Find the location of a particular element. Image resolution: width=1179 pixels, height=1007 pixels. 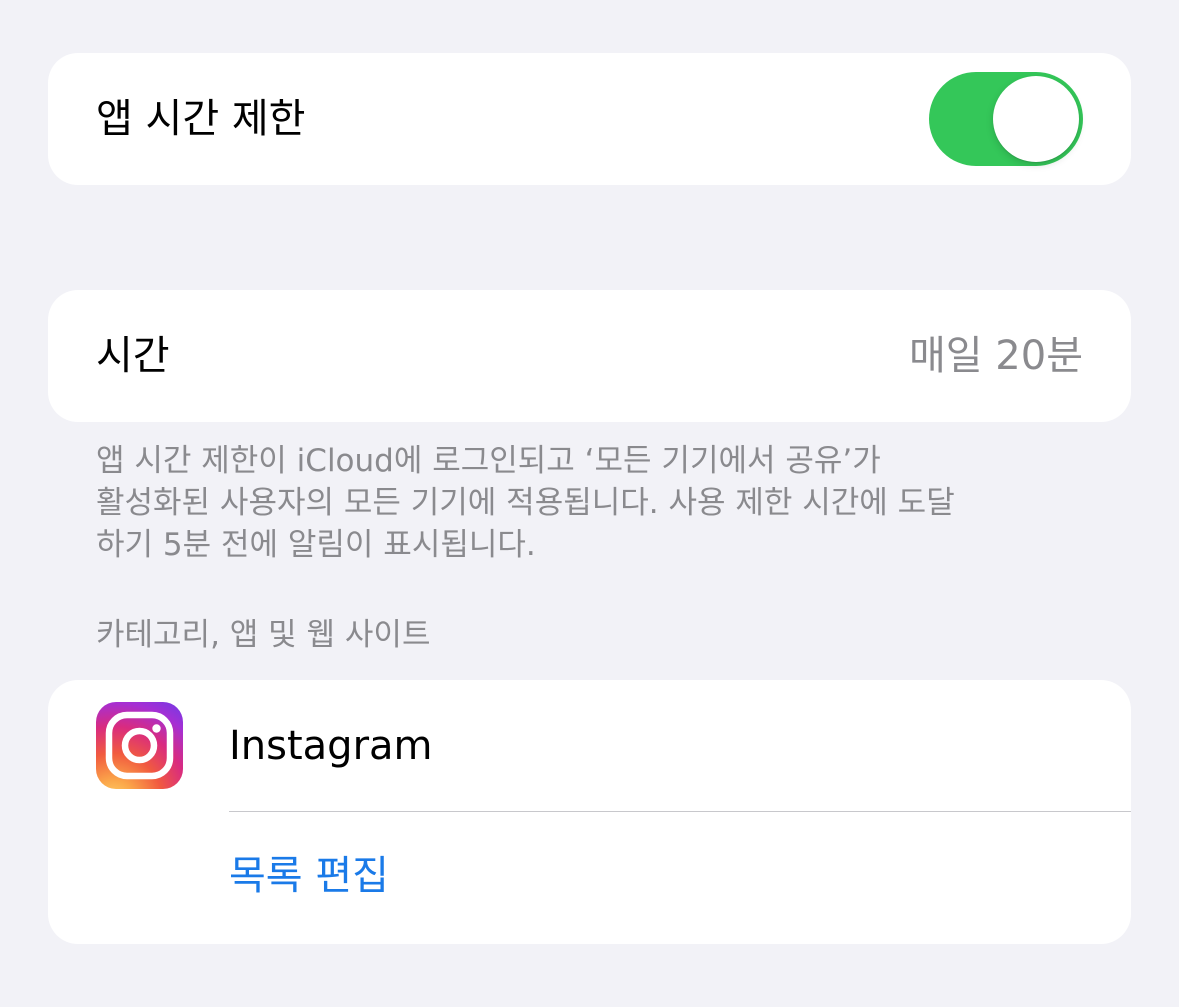

time-value: 매일 20분 is located at coordinates (995, 356).